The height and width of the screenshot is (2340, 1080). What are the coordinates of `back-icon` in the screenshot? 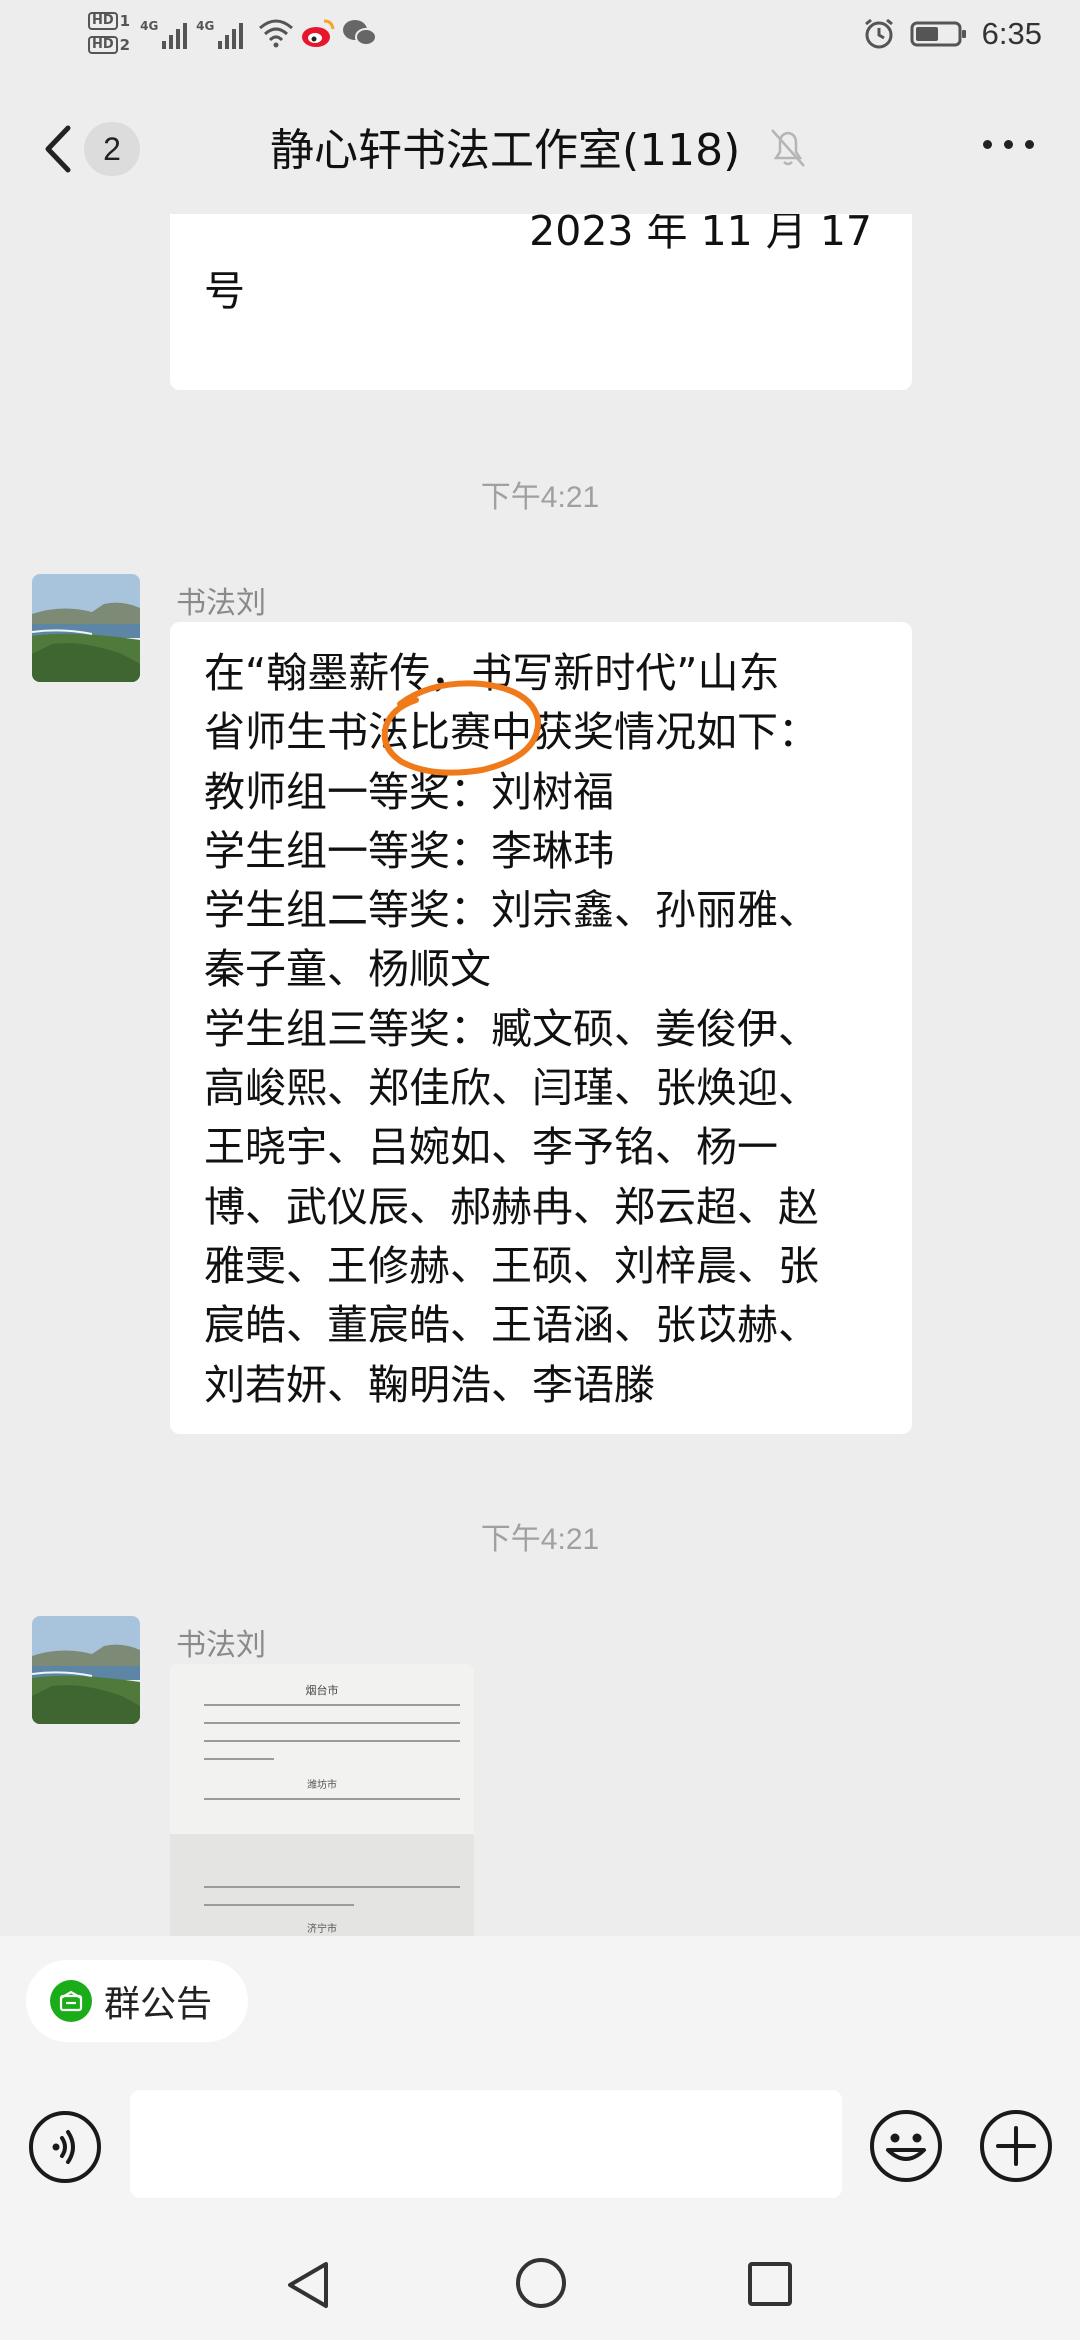 It's located at (58, 149).